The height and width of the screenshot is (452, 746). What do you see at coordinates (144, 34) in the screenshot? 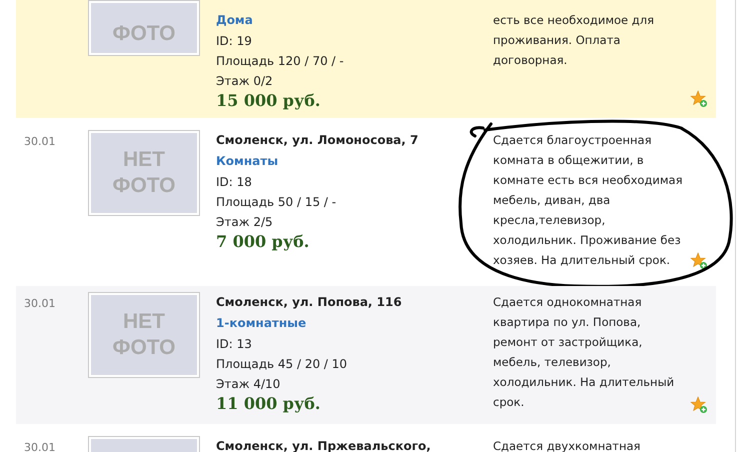
I see `no-photo-label: ФОТО` at bounding box center [144, 34].